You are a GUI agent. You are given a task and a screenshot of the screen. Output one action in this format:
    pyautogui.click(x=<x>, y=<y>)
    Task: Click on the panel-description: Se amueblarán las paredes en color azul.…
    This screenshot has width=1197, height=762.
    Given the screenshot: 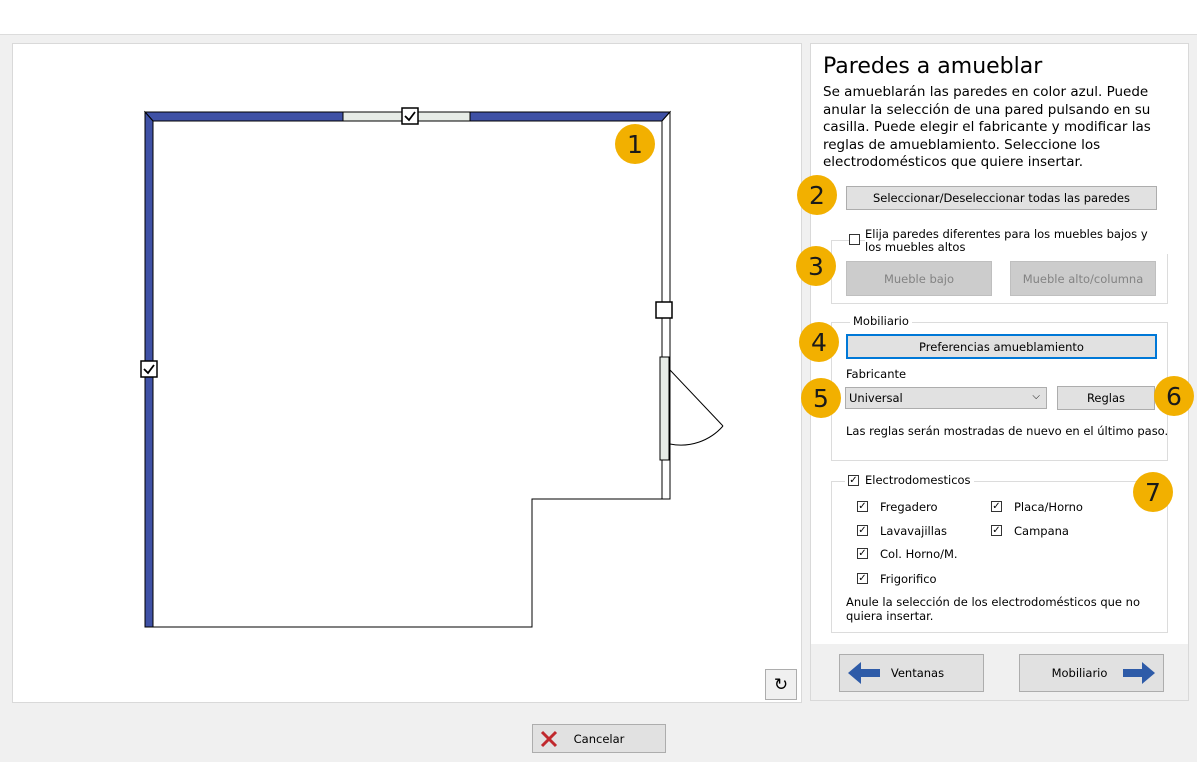 What is the action you would take?
    pyautogui.click(x=987, y=127)
    